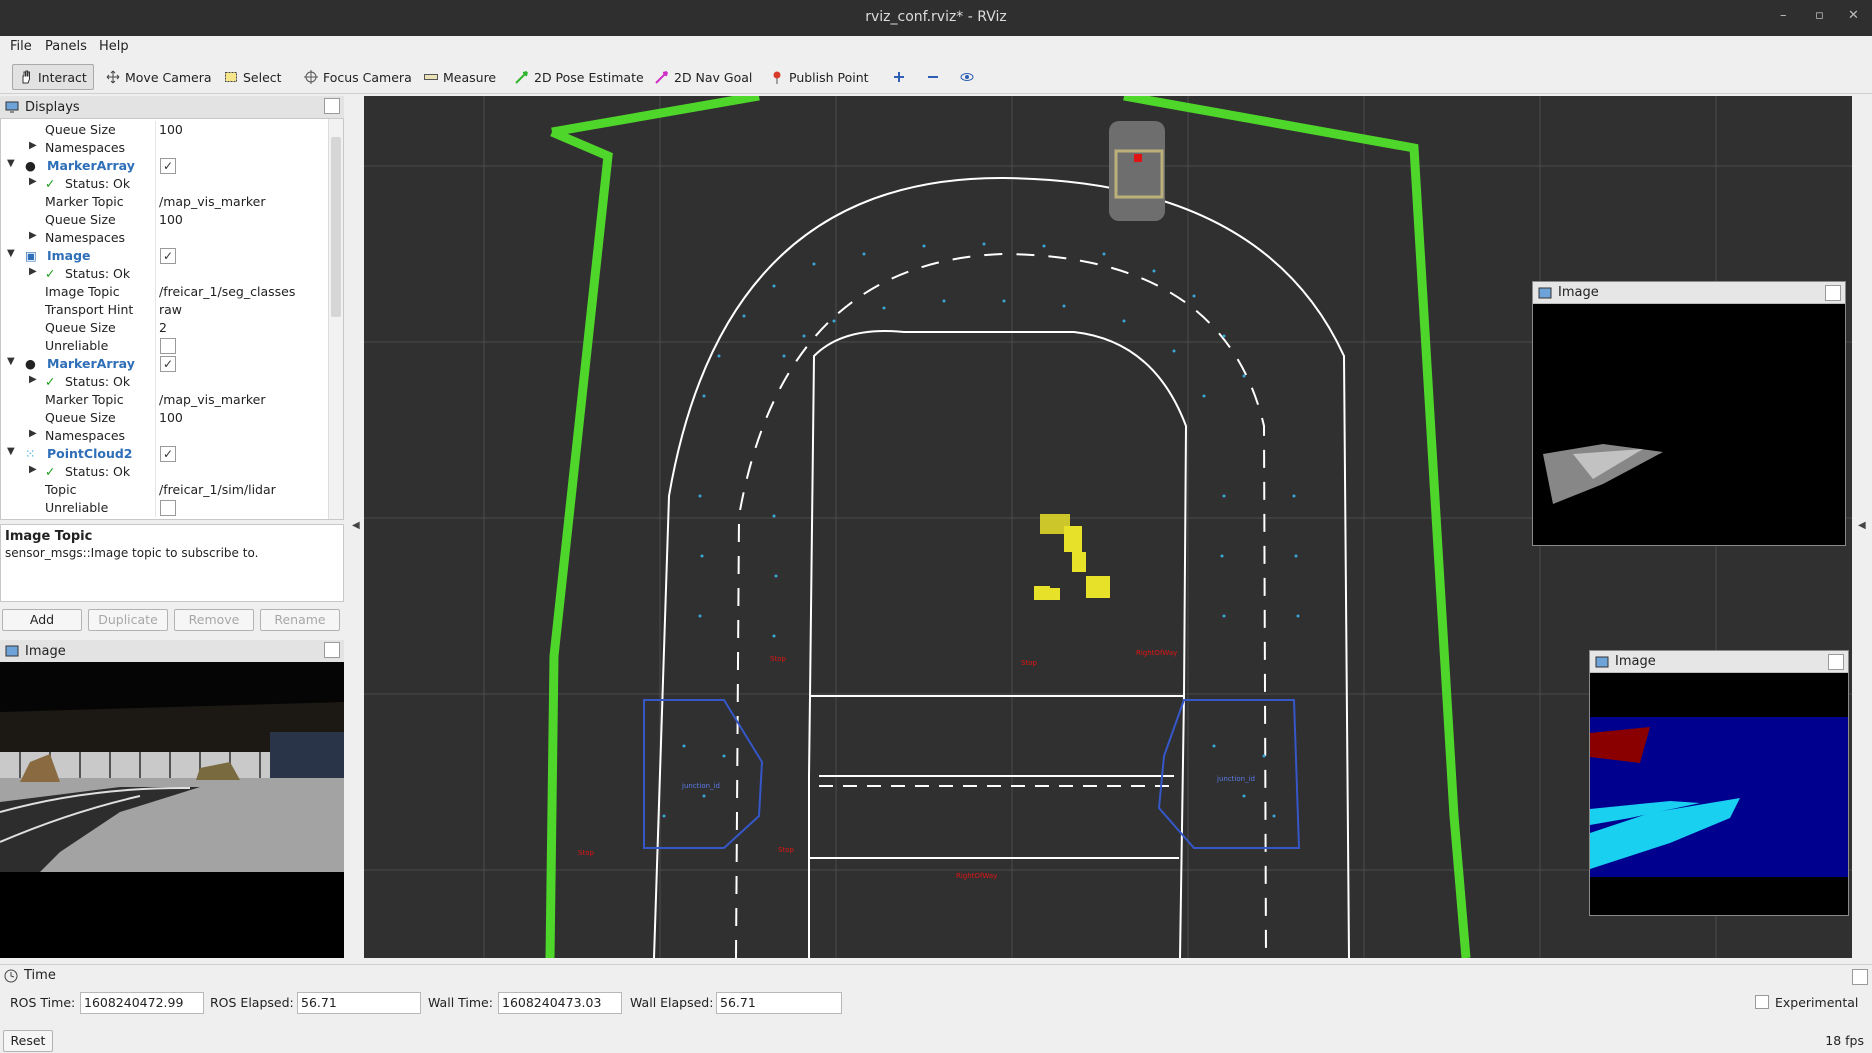  I want to click on wall-time-field: 1608240473.03, so click(560, 1003).